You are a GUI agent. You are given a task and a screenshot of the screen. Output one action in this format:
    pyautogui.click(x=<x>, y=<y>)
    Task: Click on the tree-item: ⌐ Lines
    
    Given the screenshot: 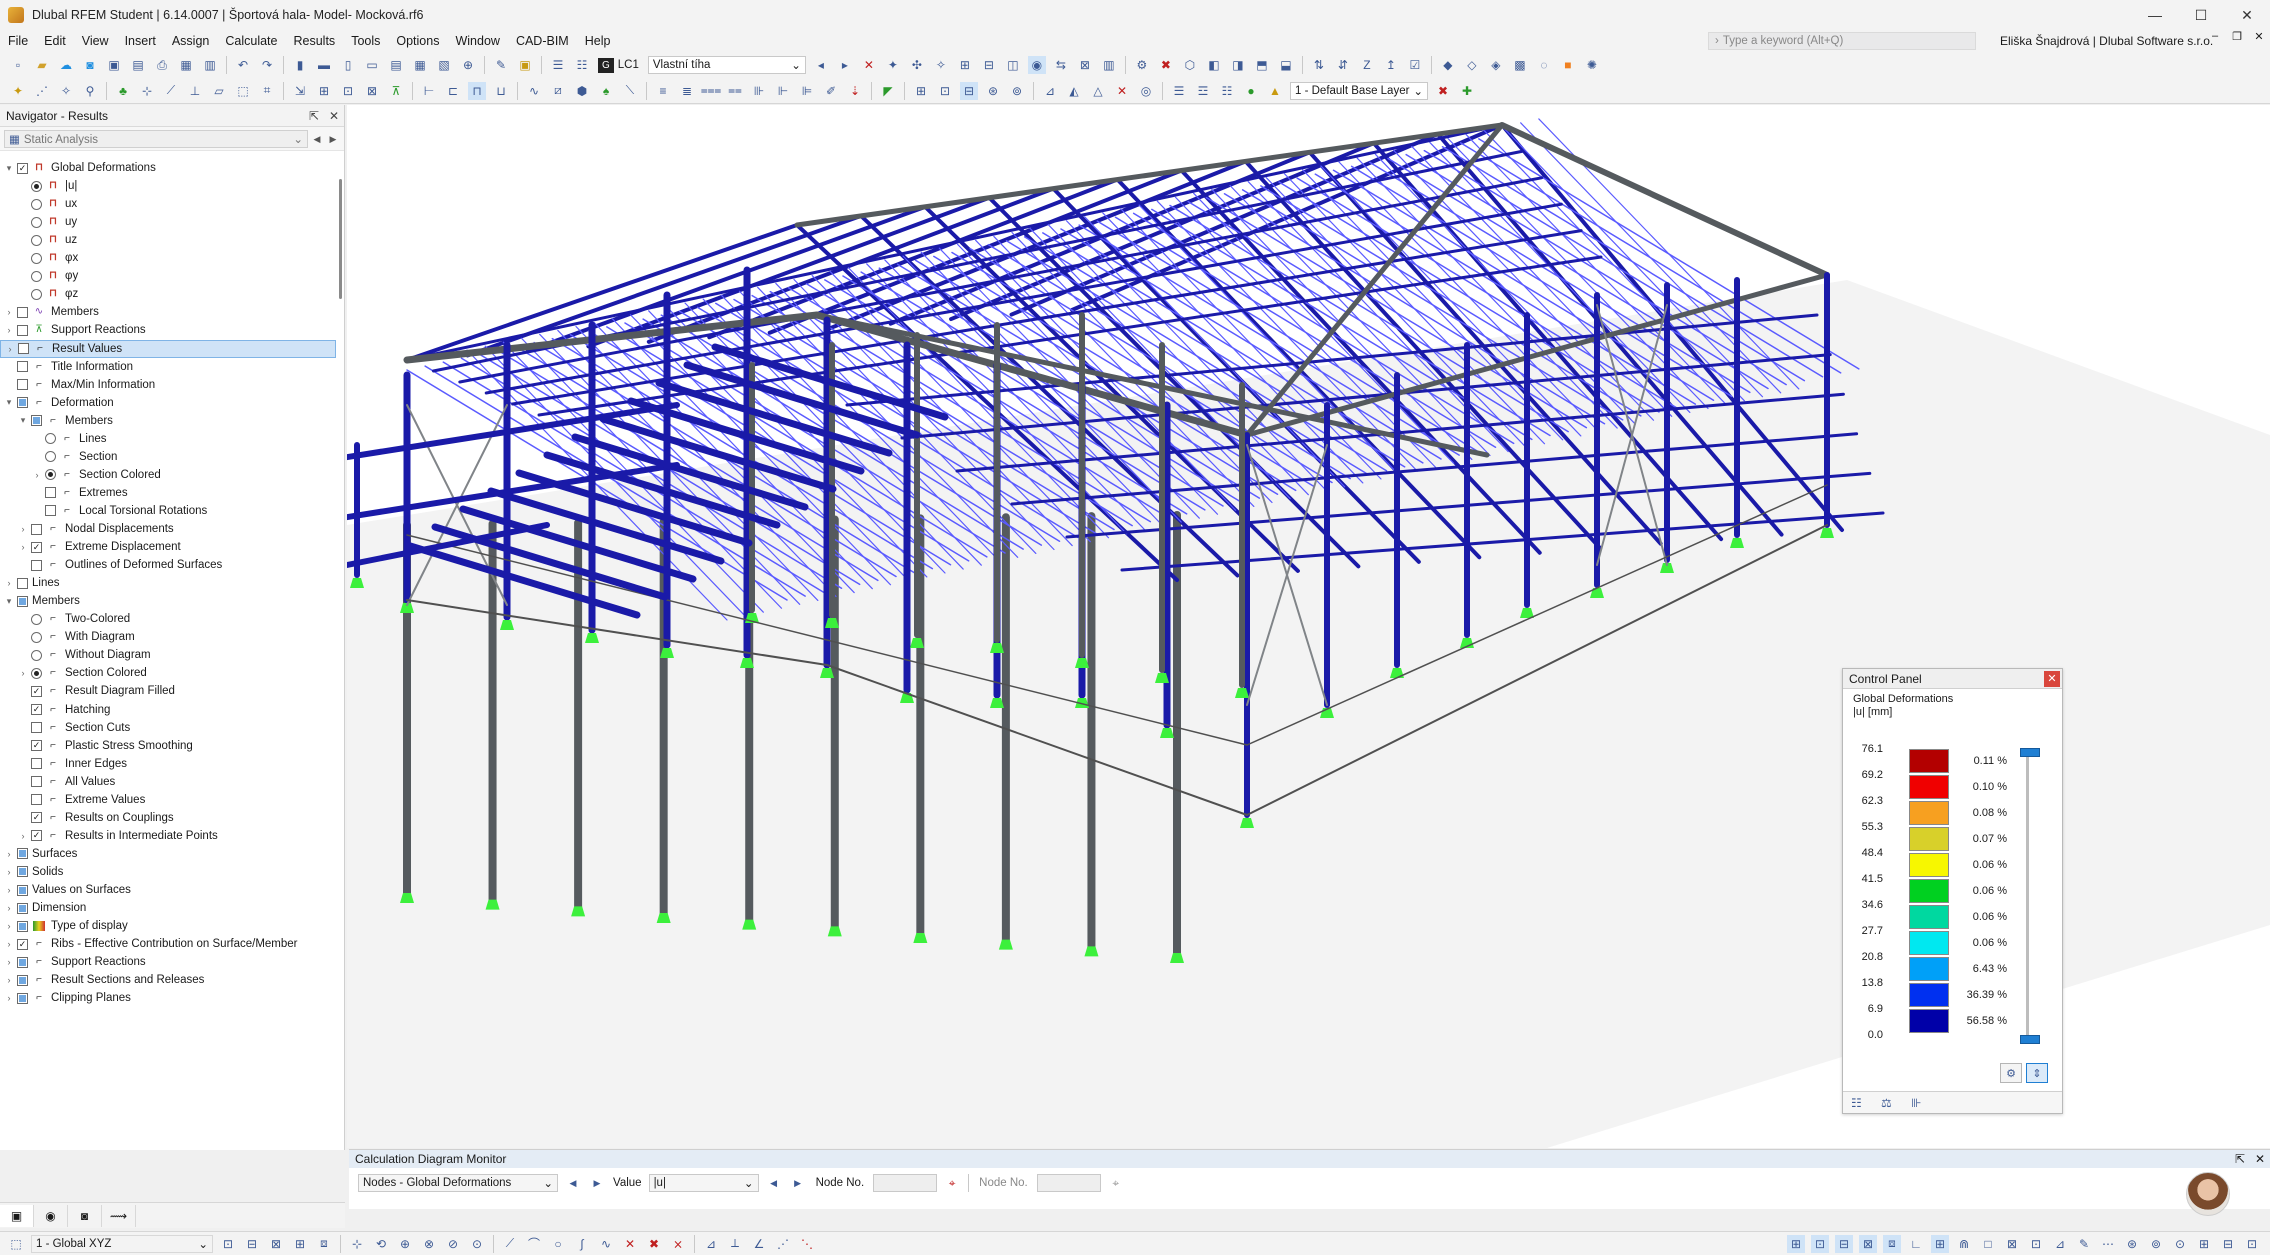 What is the action you would take?
    pyautogui.click(x=168, y=439)
    